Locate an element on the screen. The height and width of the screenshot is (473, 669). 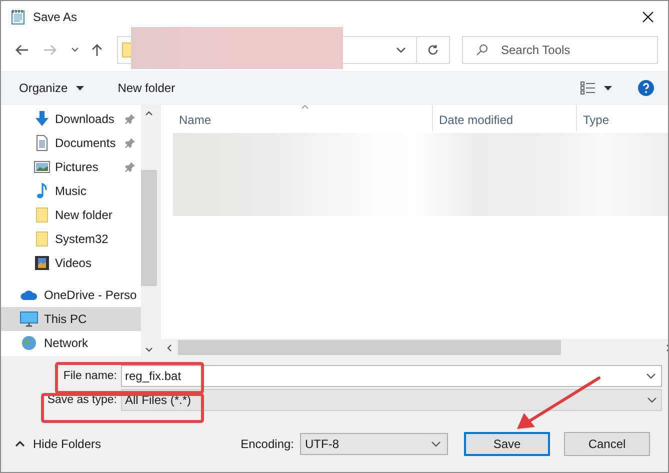
search-field: Search Tools is located at coordinates (560, 50).